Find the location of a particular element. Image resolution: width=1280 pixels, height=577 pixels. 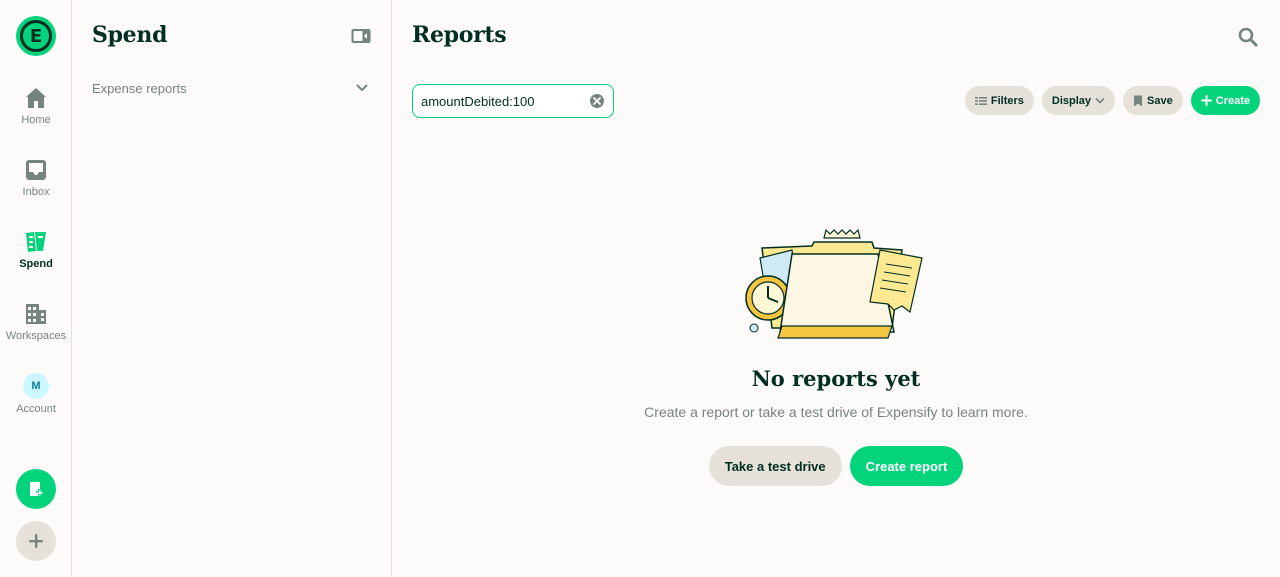

search-query-text: amountDebited:100 is located at coordinates (478, 101).